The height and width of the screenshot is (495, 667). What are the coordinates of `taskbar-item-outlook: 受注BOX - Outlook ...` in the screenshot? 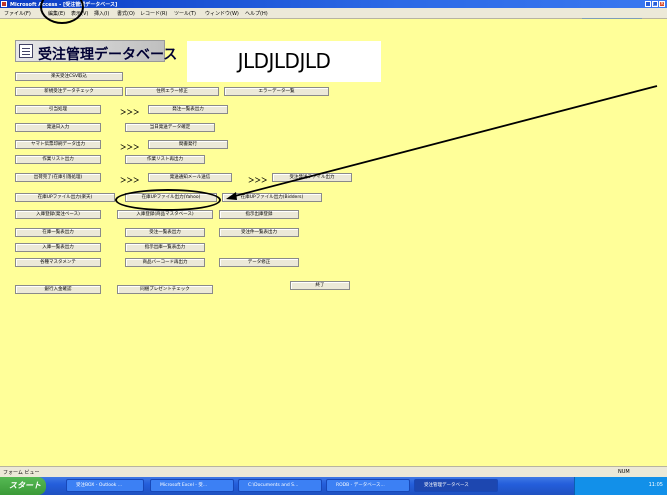 It's located at (105, 485).